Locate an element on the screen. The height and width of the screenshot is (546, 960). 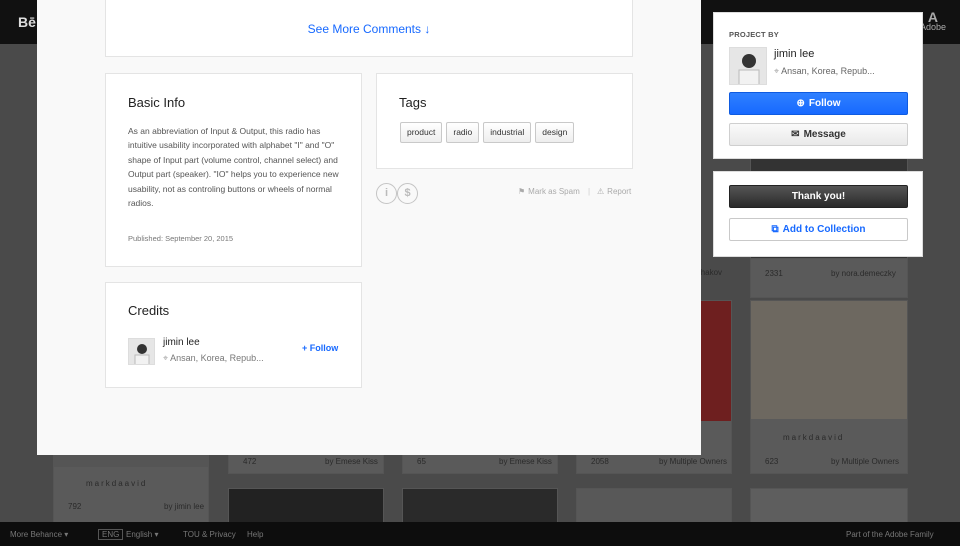
owner-name: jimin lee is located at coordinates (794, 54).